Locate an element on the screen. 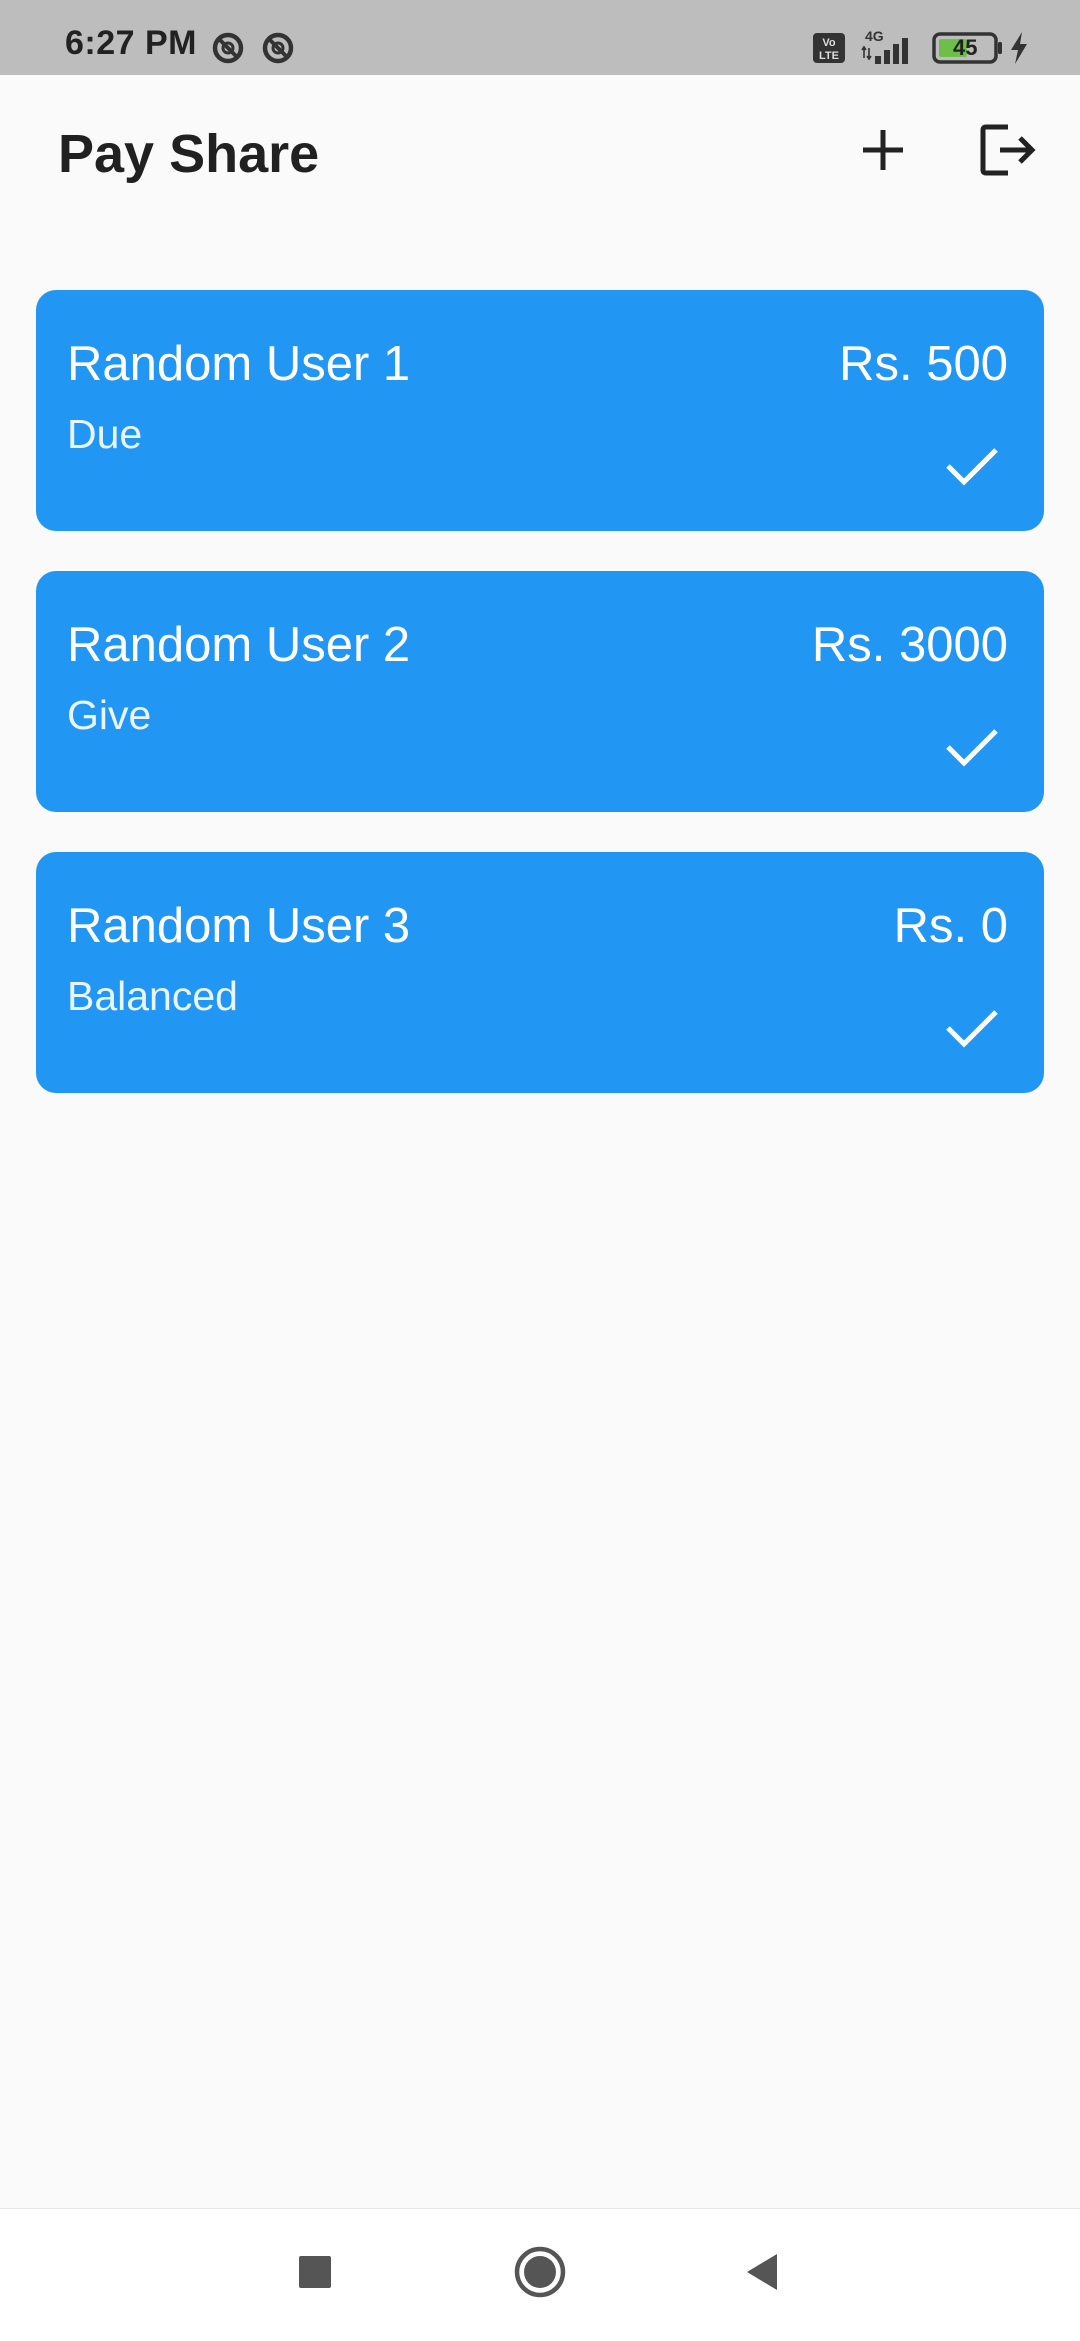 The height and width of the screenshot is (2341, 1080). user-name: Random User 2 is located at coordinates (239, 645).